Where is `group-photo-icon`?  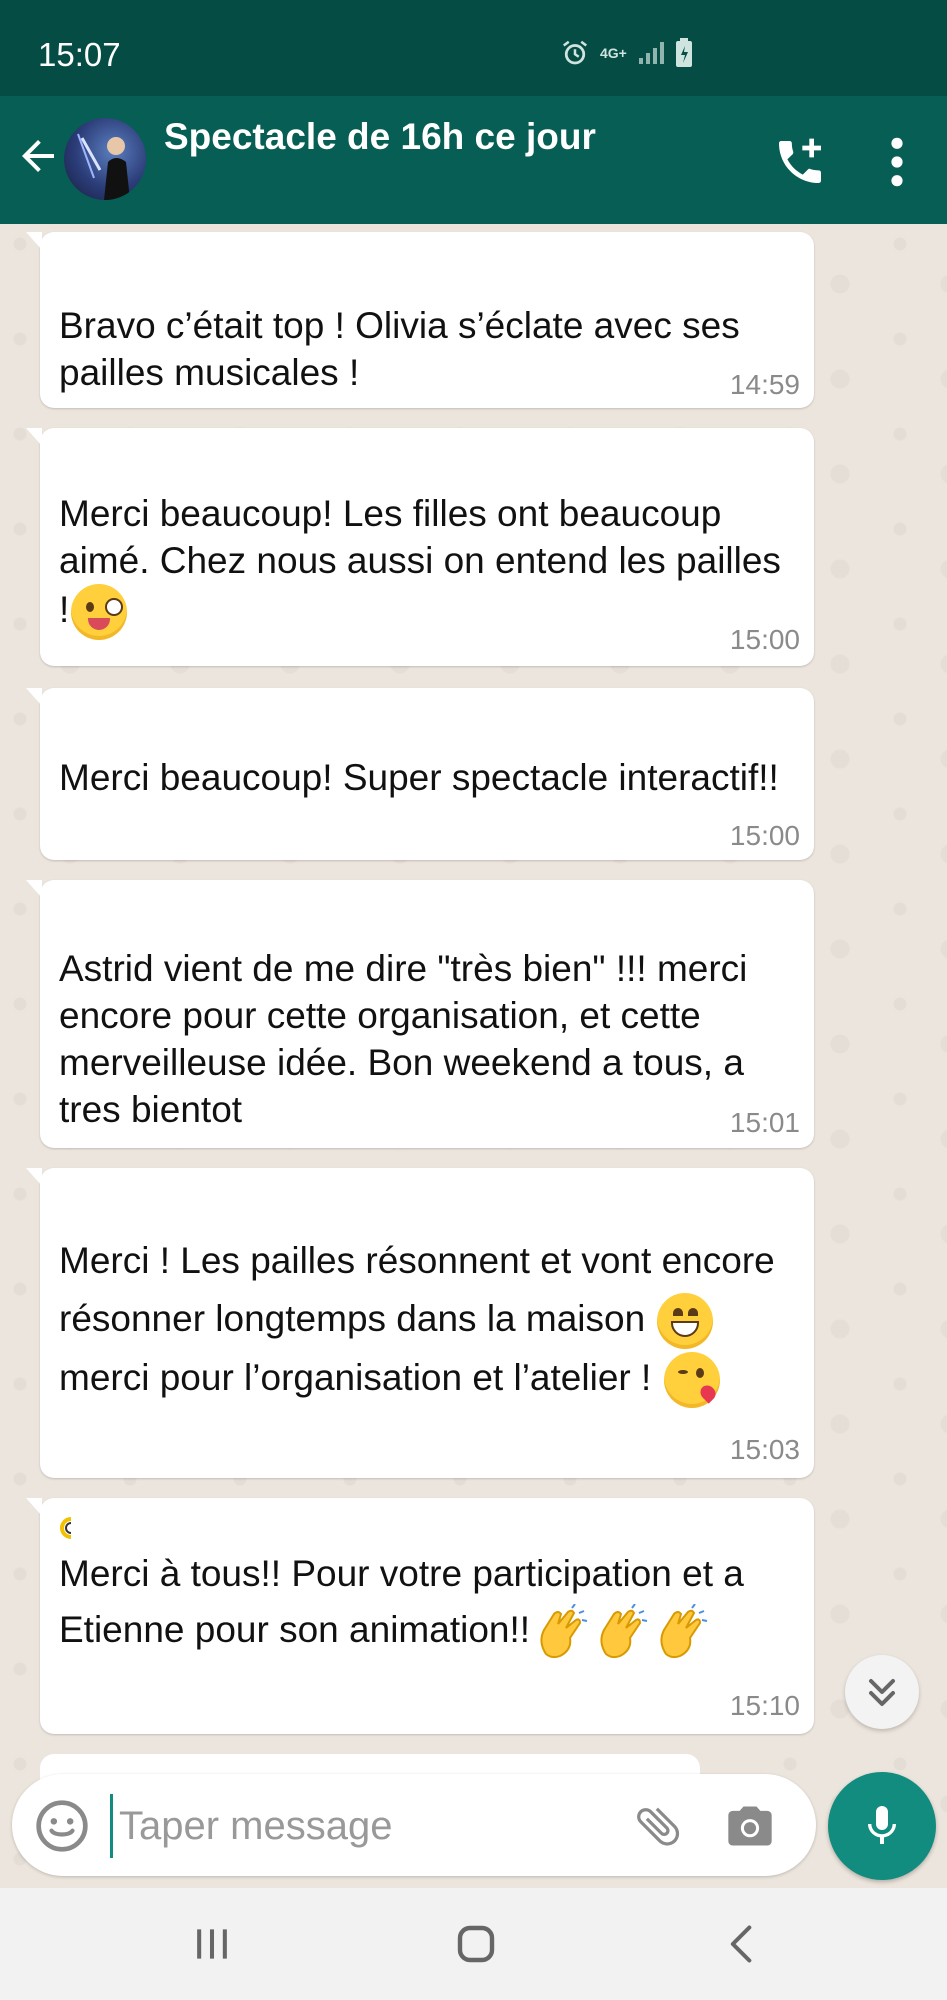
group-photo-icon is located at coordinates (103, 166).